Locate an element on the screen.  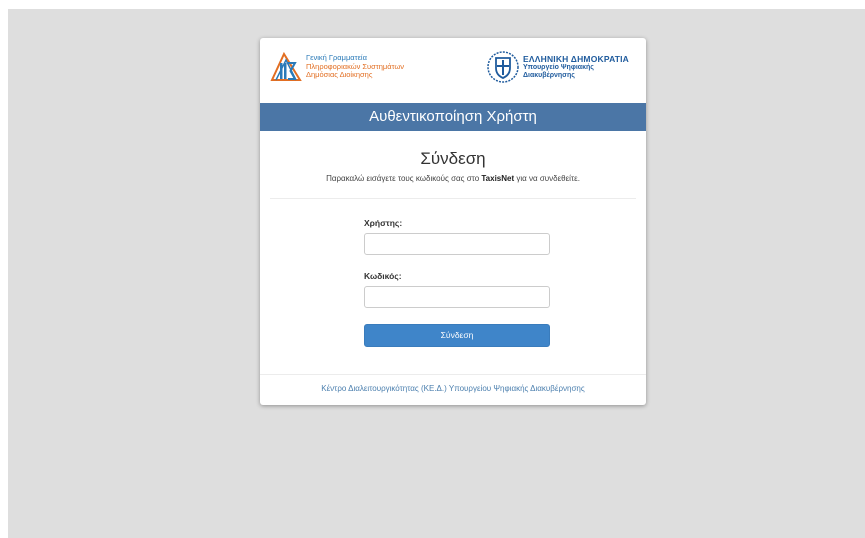
password-input is located at coordinates (457, 297).